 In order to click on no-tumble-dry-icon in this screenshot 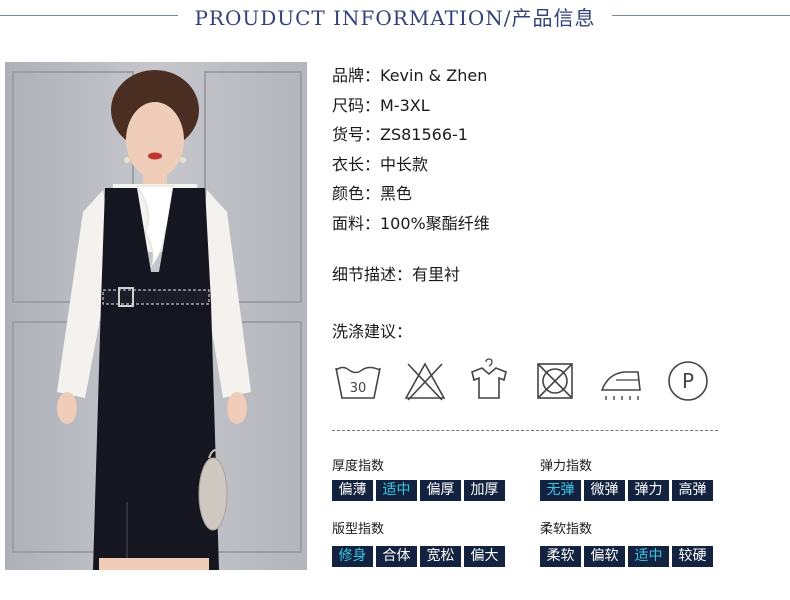, I will do `click(555, 381)`.